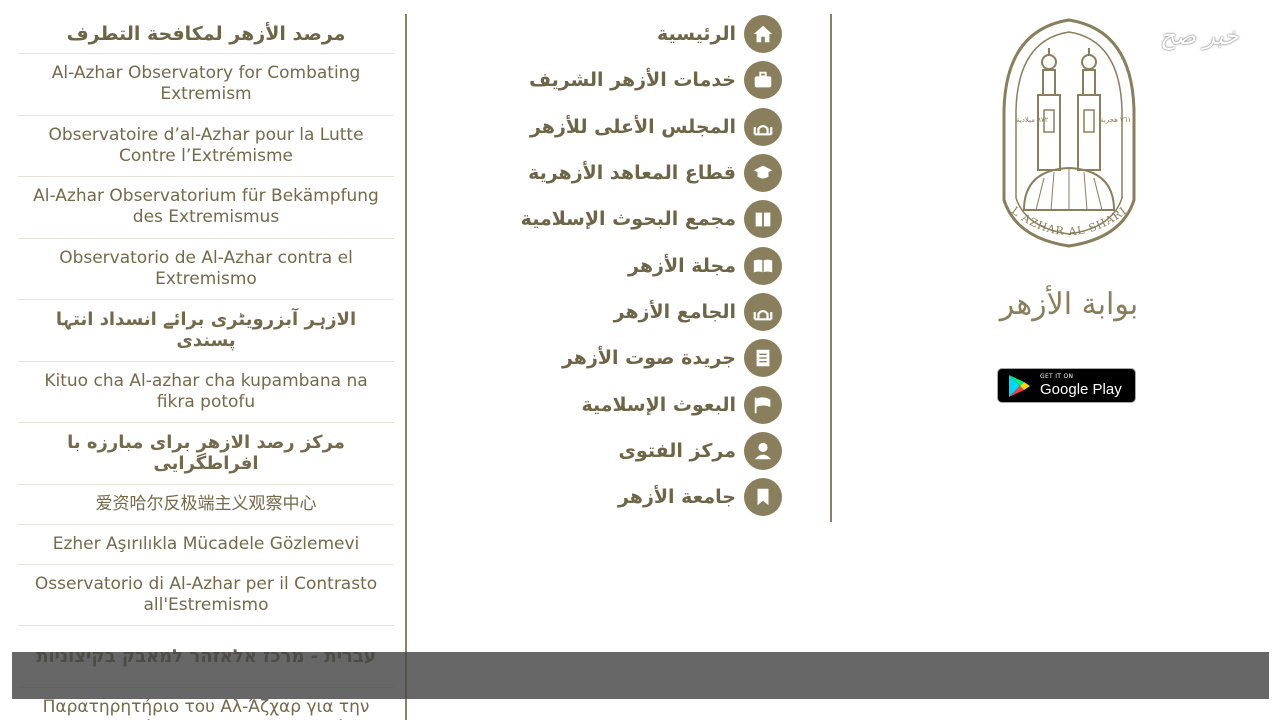 This screenshot has width=1280, height=720. What do you see at coordinates (632, 173) in the screenshot?
I see `nav-item-label: قطاع المعاهد الأزهرية` at bounding box center [632, 173].